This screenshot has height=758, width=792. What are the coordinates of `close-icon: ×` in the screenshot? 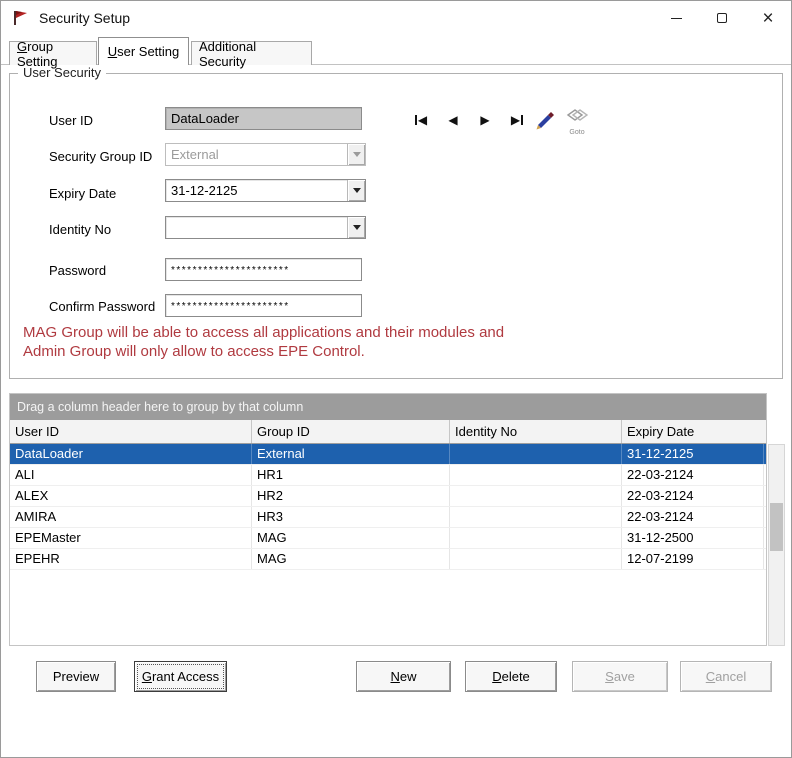 It's located at (768, 18).